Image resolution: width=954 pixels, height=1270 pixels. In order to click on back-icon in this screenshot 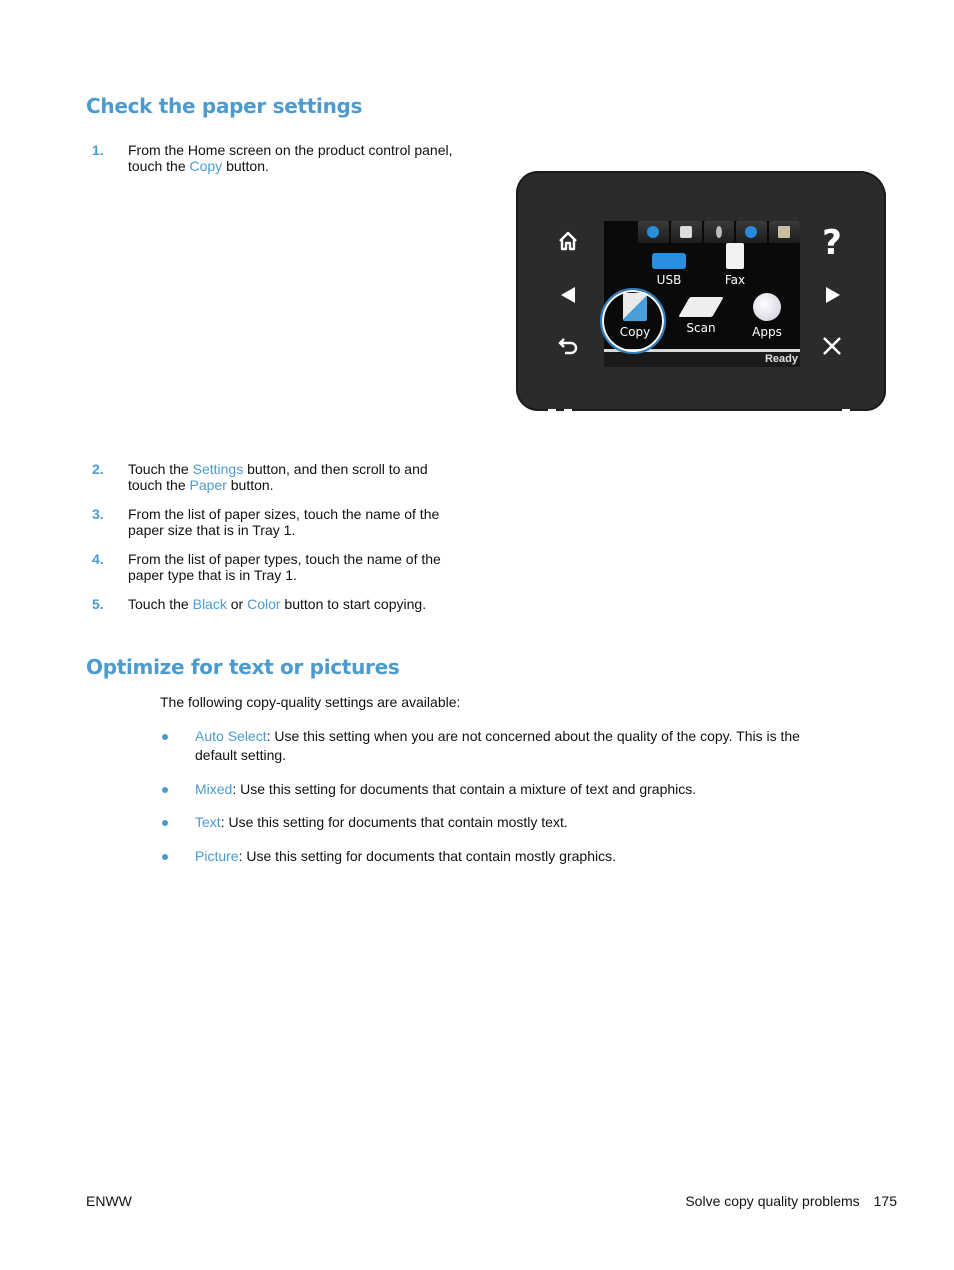, I will do `click(568, 345)`.